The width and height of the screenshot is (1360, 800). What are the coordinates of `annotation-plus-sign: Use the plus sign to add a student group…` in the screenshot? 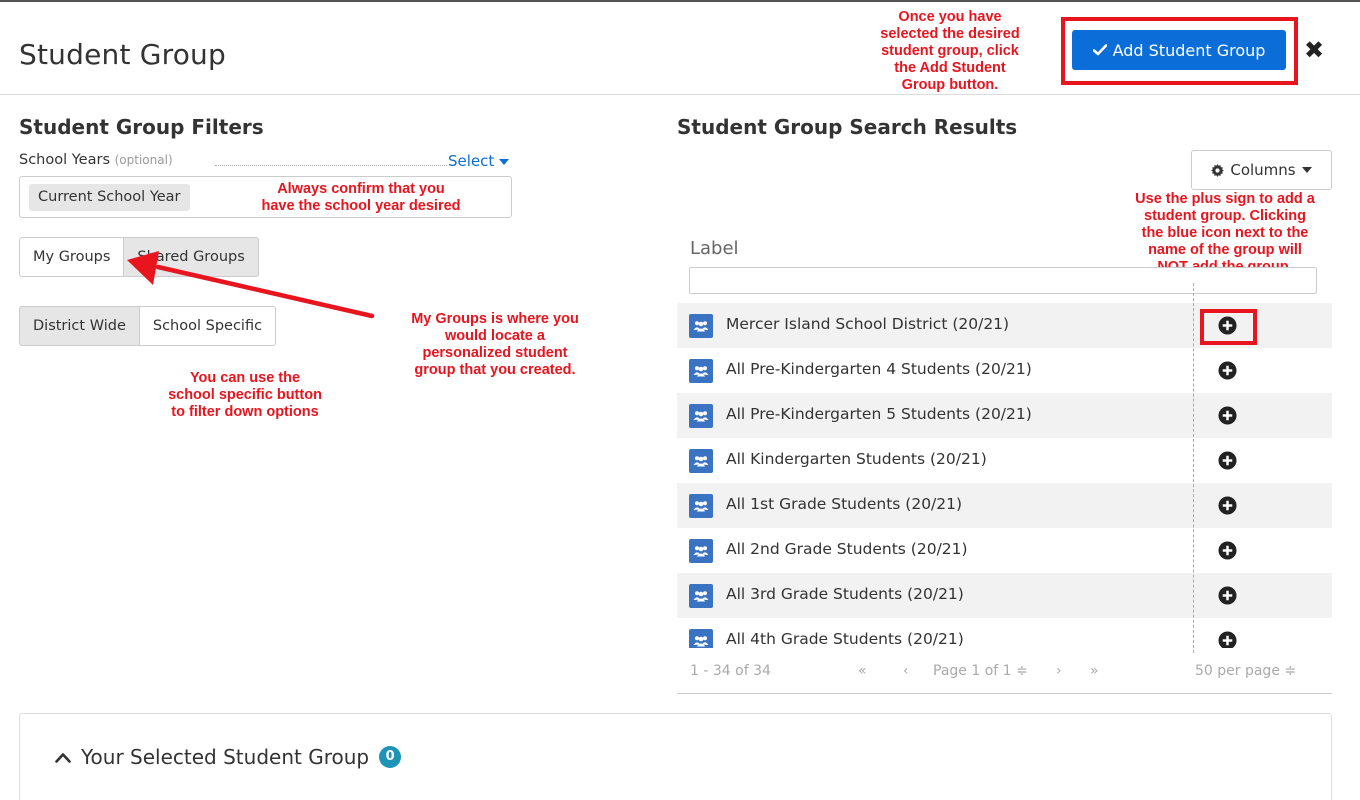 It's located at (1225, 233).